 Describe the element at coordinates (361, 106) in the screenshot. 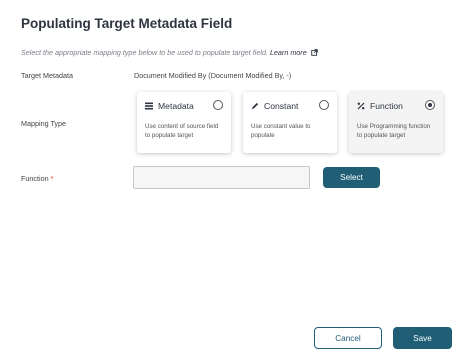

I see `percent-function-icon` at that location.